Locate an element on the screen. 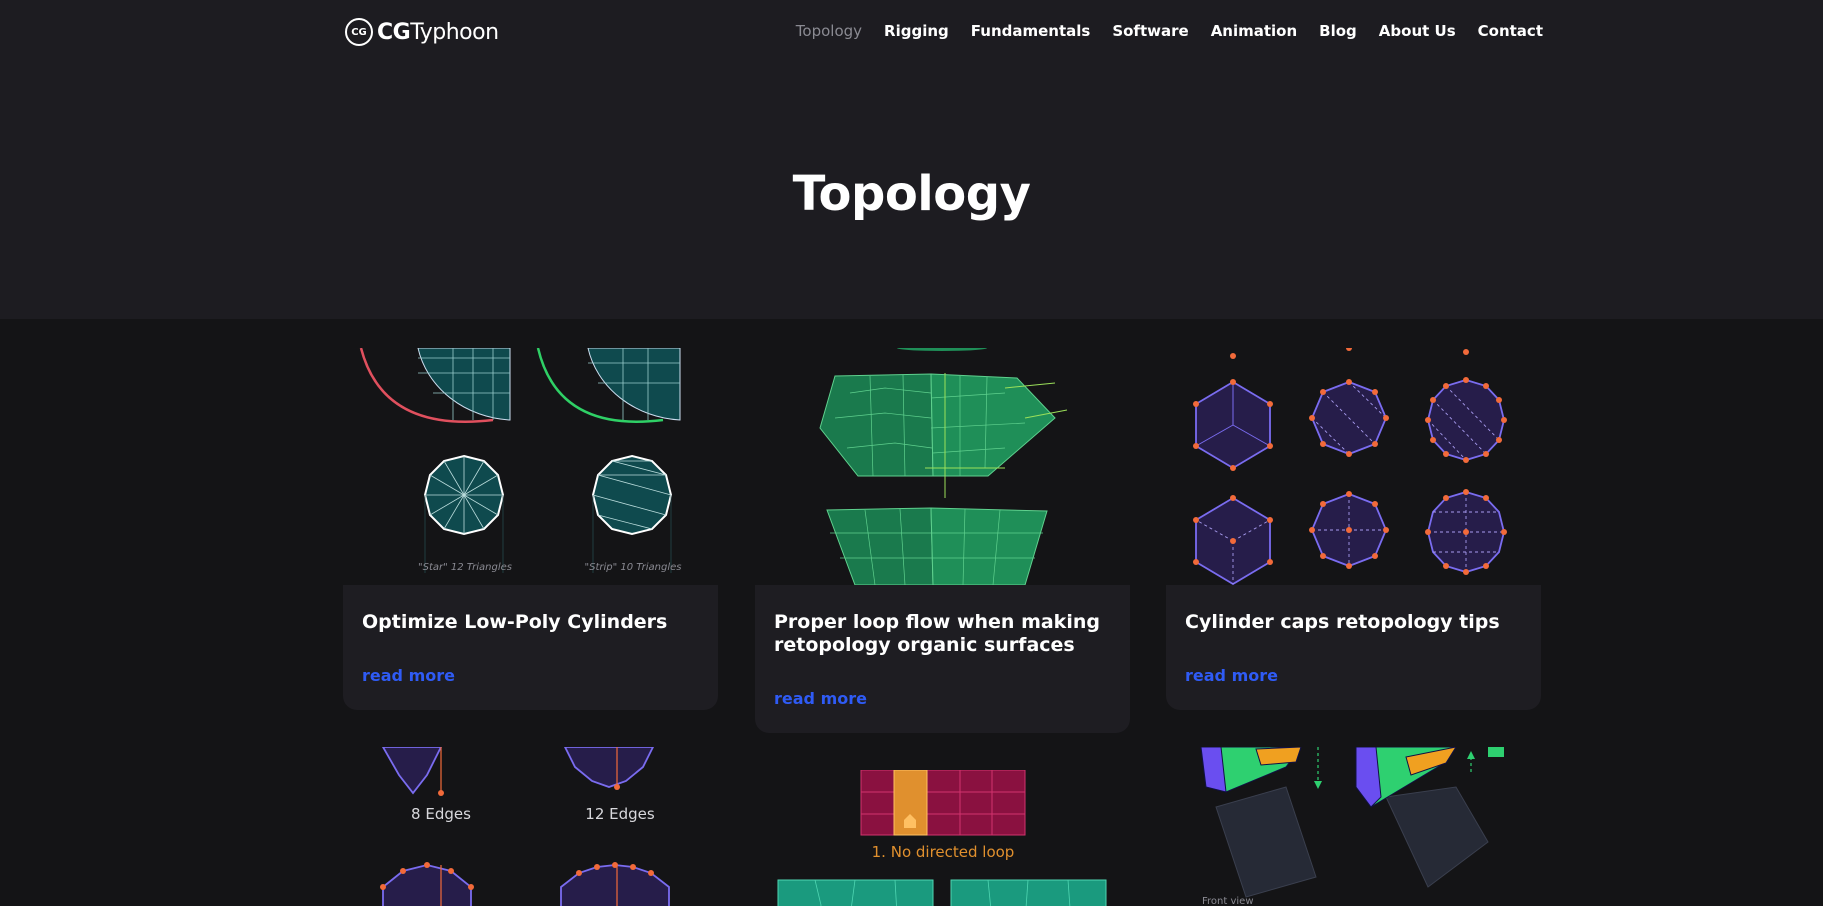 The image size is (1823, 906). thumb-label-12-edges: 12 Edges is located at coordinates (620, 814).